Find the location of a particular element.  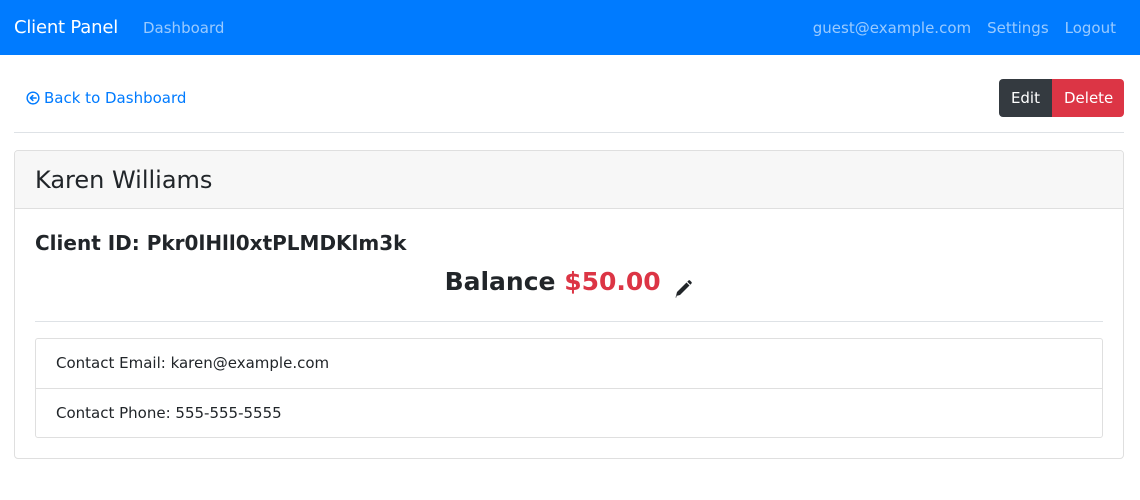

balance-label: Balance is located at coordinates (500, 281).